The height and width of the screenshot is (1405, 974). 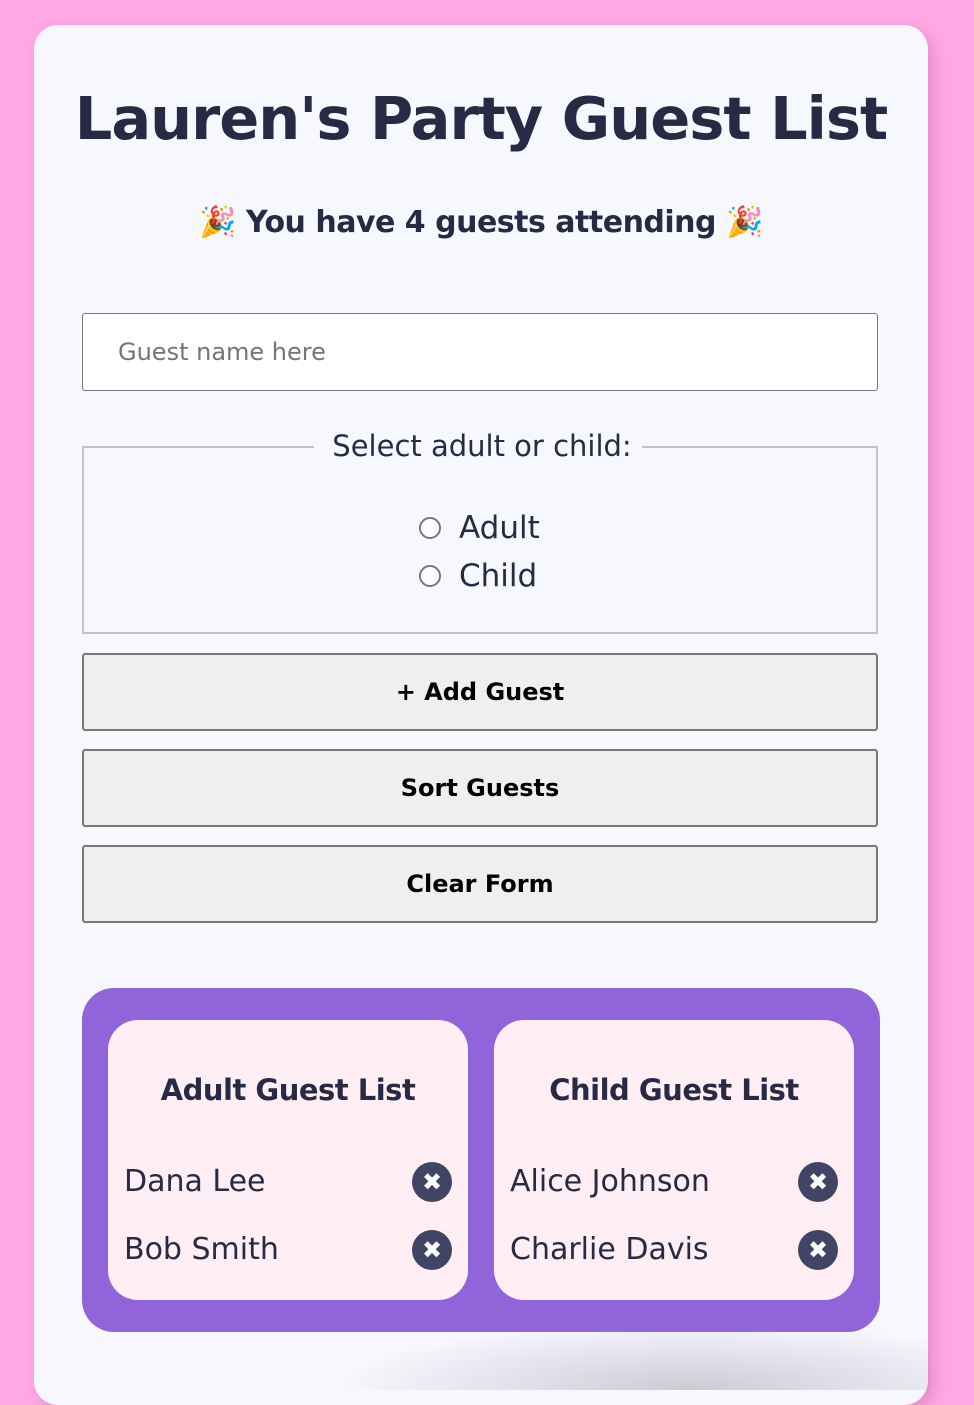 I want to click on add-guest-button: + Add Guest, so click(x=480, y=692).